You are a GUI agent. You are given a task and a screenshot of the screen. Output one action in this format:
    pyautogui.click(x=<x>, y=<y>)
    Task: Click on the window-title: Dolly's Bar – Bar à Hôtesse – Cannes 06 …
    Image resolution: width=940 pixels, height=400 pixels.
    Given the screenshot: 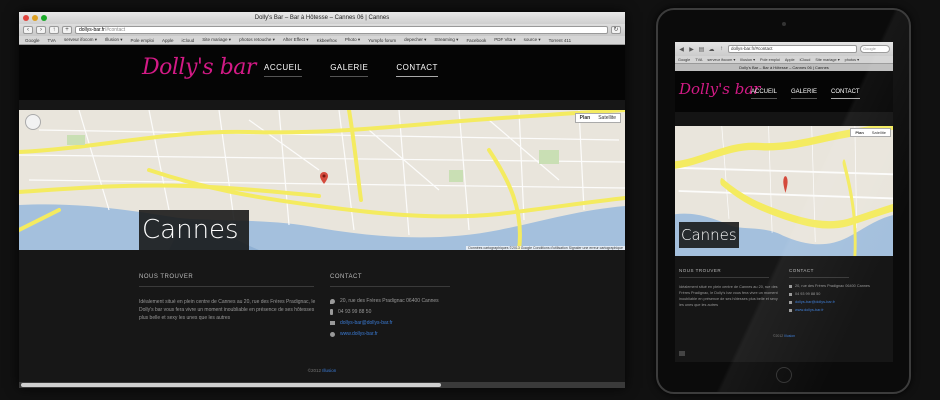 What is the action you would take?
    pyautogui.click(x=322, y=18)
    